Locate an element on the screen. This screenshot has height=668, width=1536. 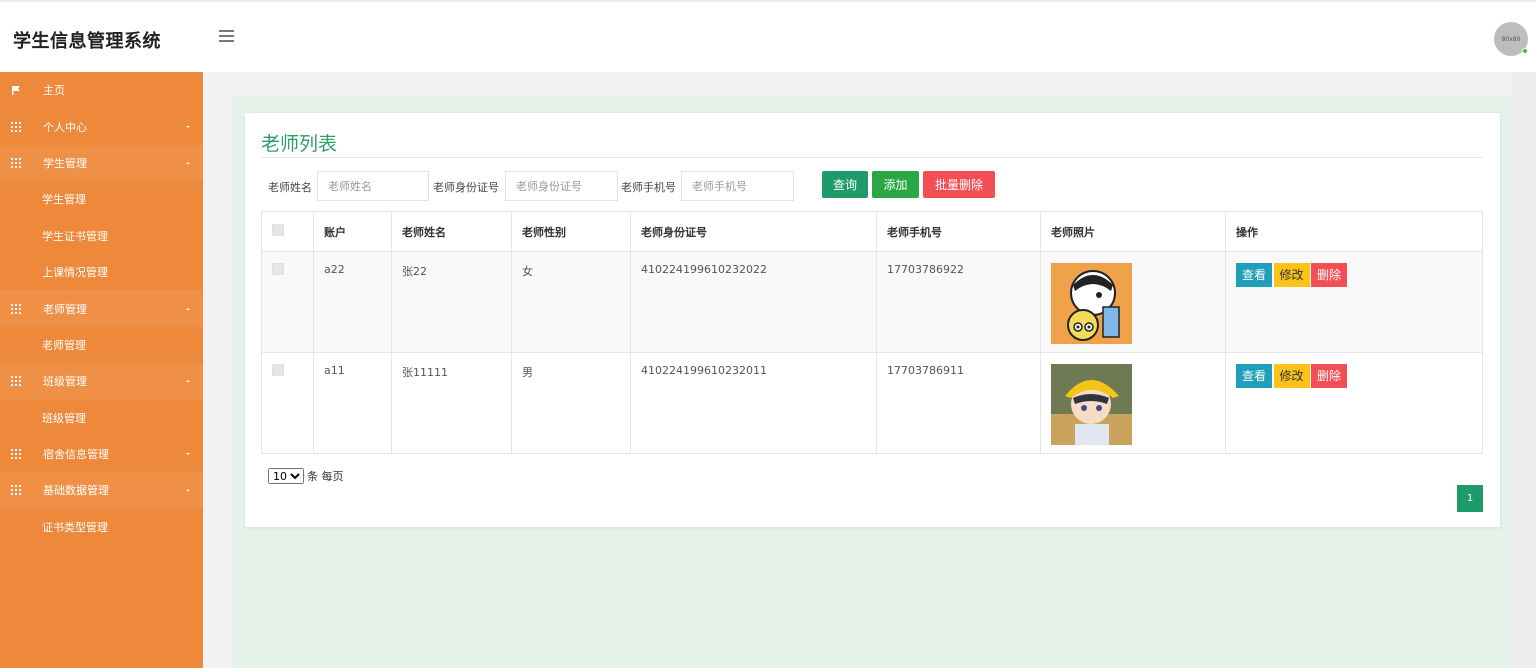
teacher-id-input is located at coordinates (561, 186).